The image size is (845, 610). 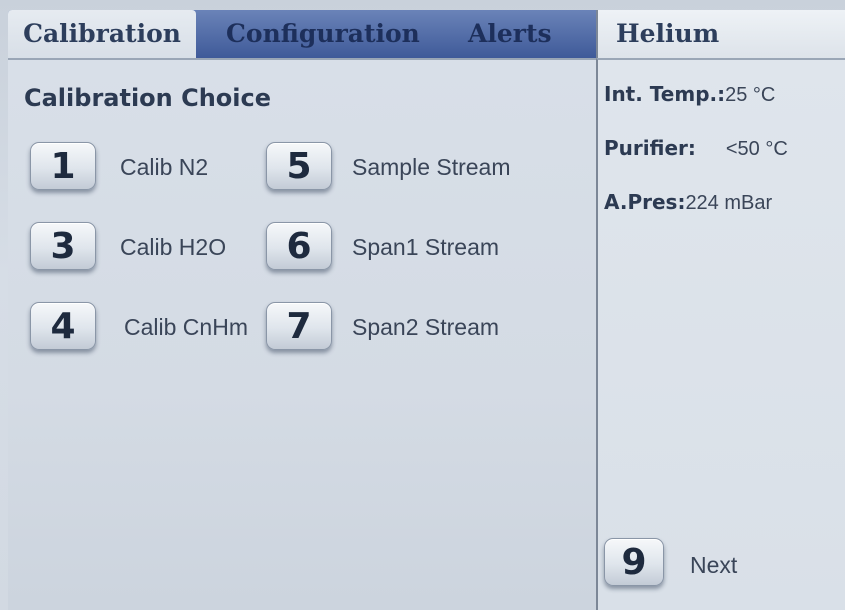 I want to click on int-temp-readout: Int. Temp.:25 °C, so click(x=689, y=94).